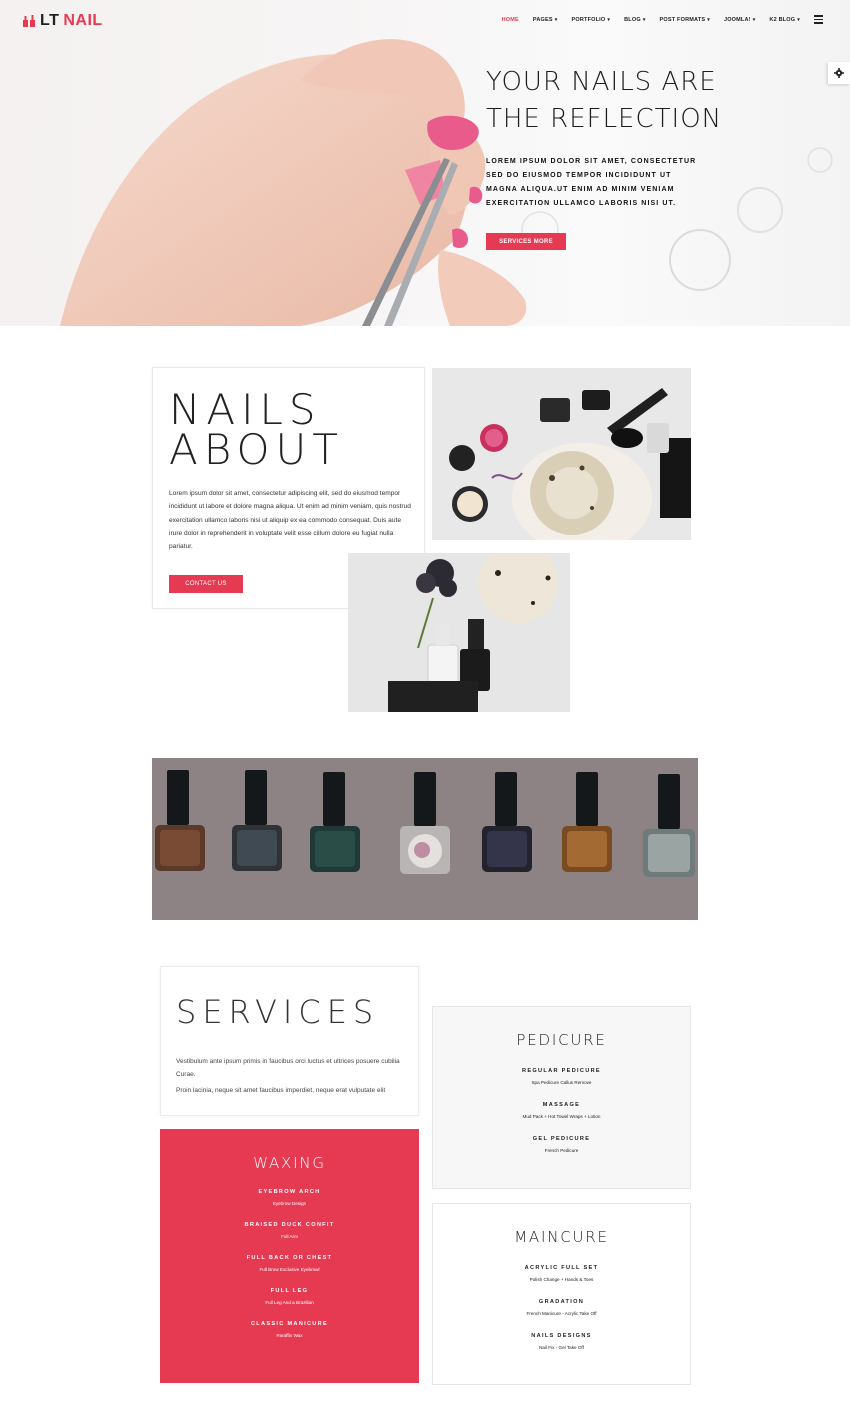  What do you see at coordinates (50, 20) in the screenshot?
I see `brand-name-lt: LT` at bounding box center [50, 20].